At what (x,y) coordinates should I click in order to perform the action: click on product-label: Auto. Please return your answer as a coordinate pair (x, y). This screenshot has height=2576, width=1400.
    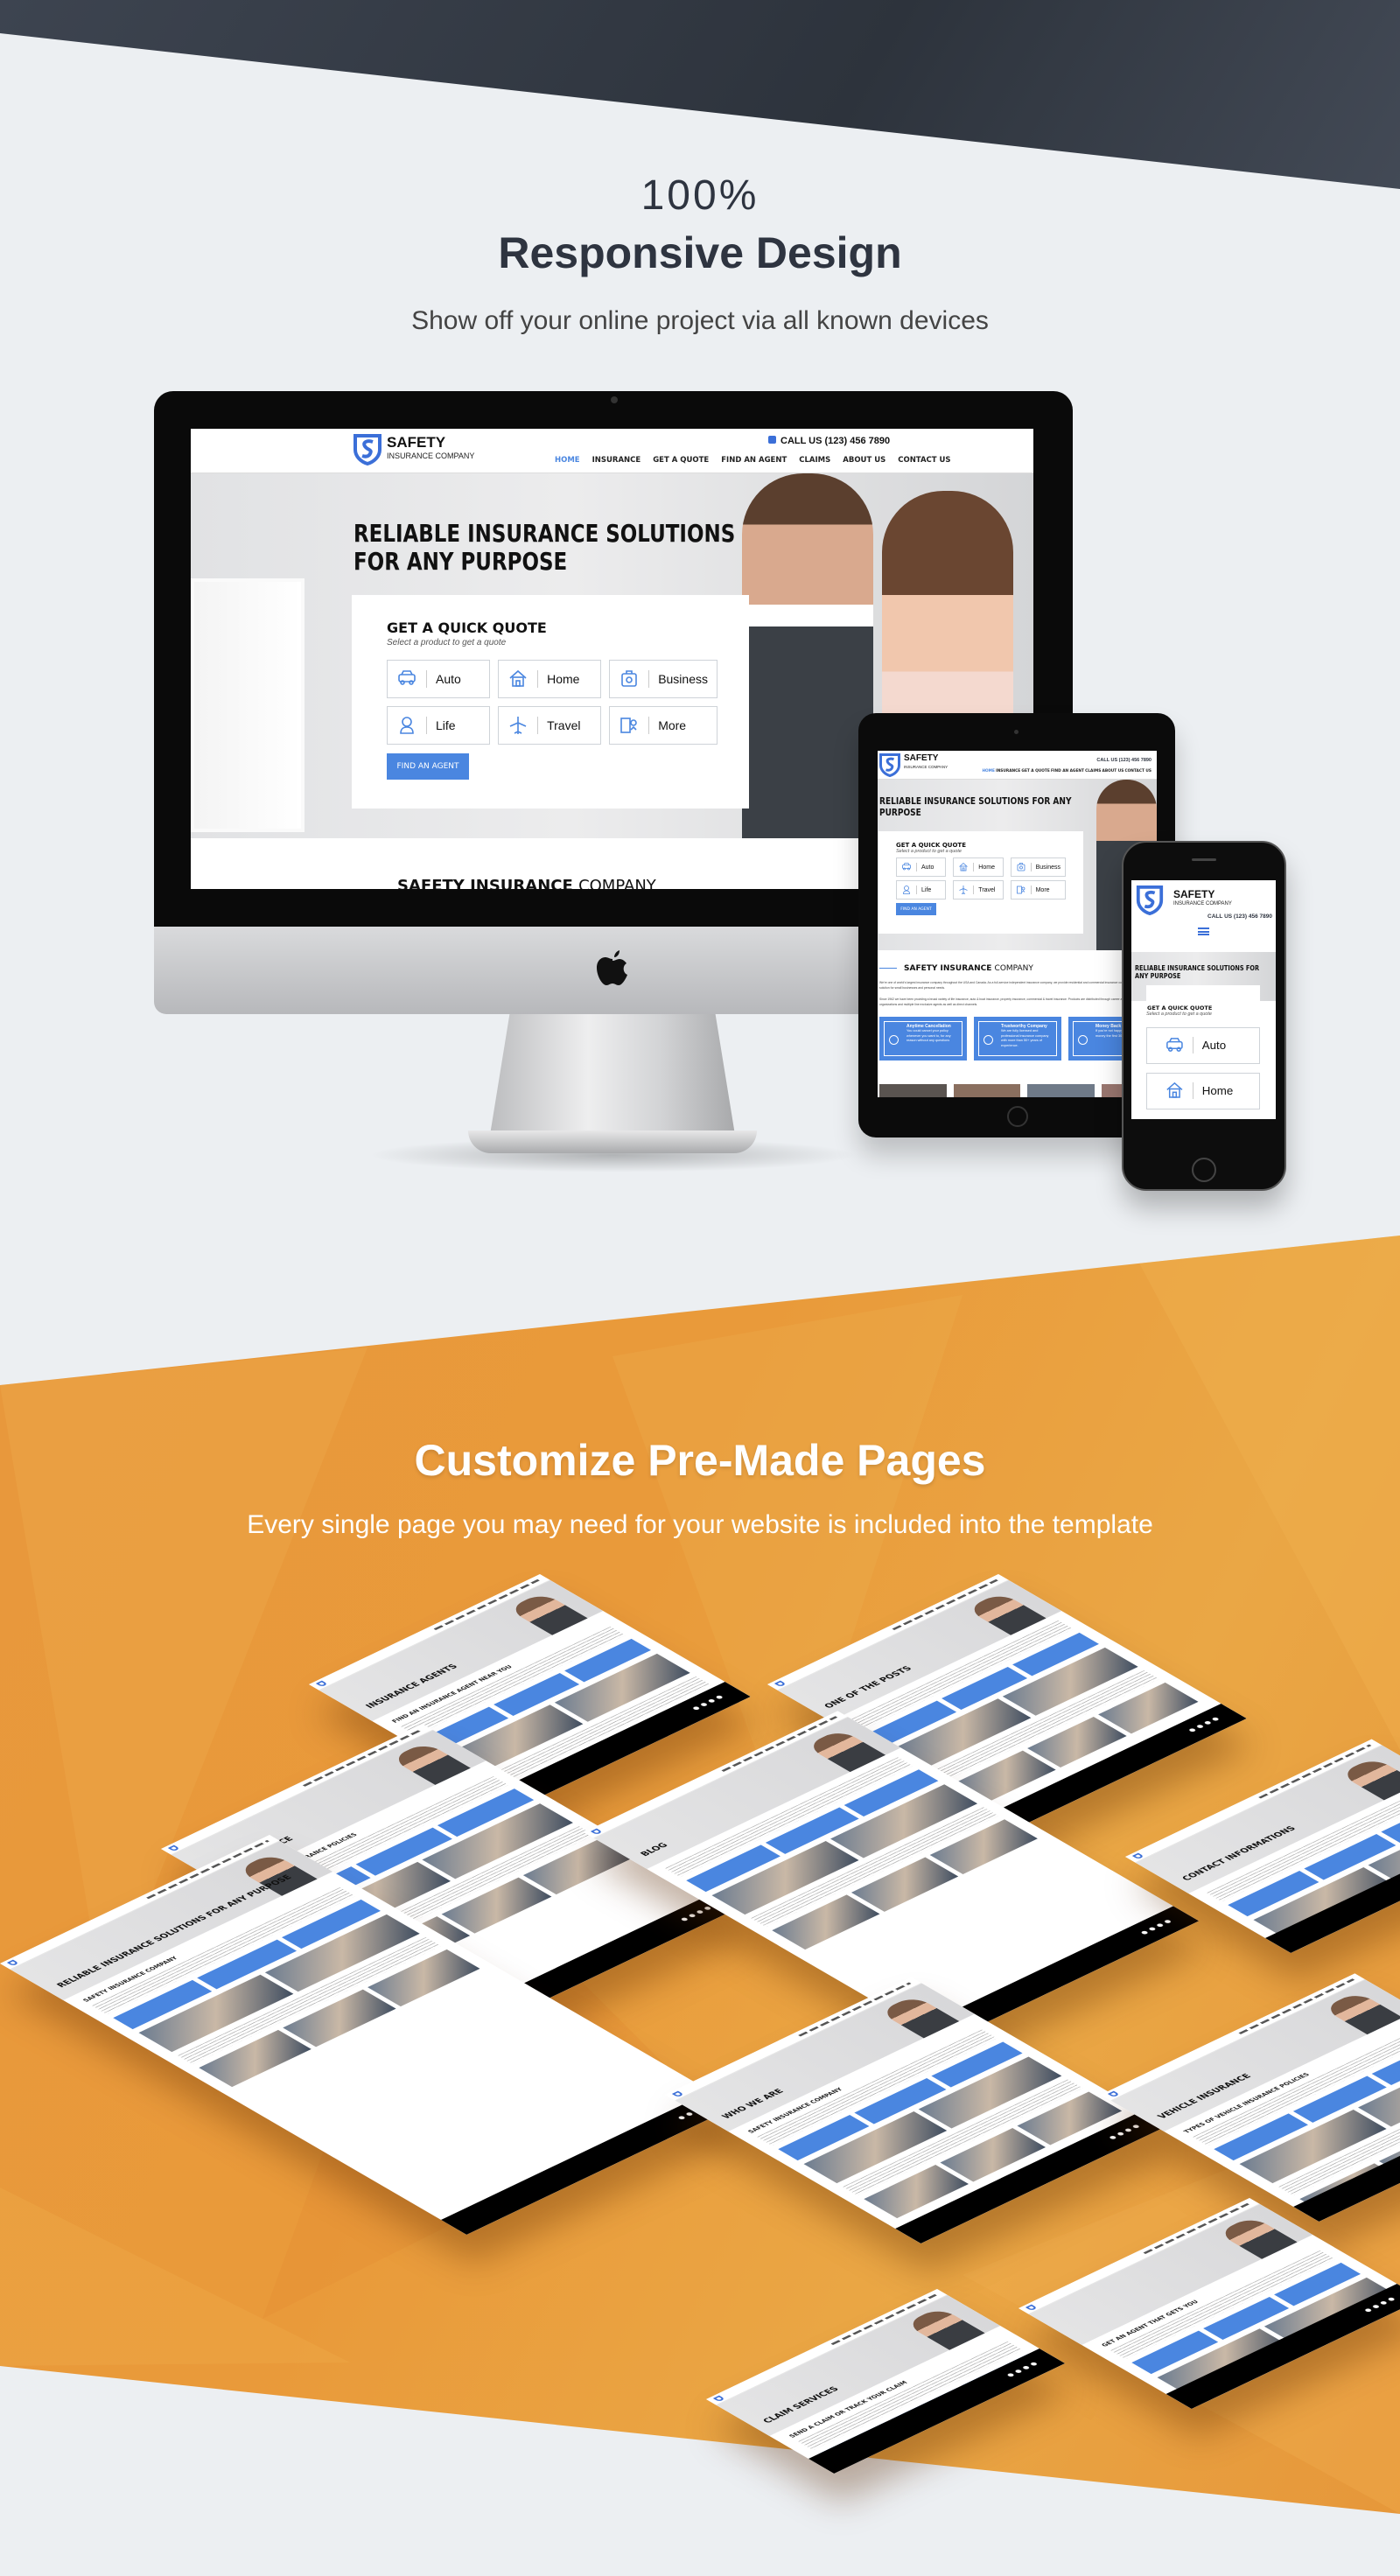
    Looking at the image, I should click on (927, 867).